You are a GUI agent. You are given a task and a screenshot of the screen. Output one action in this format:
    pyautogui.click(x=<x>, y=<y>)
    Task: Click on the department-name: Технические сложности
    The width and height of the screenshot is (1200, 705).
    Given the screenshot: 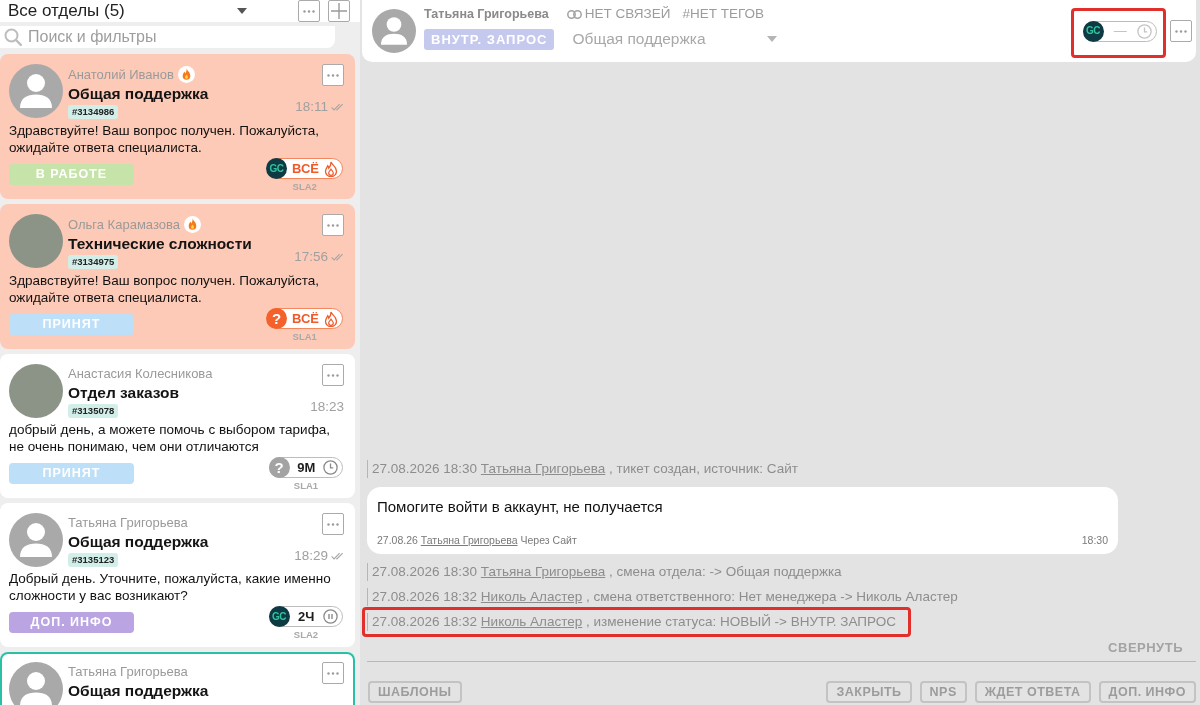 What is the action you would take?
    pyautogui.click(x=160, y=244)
    